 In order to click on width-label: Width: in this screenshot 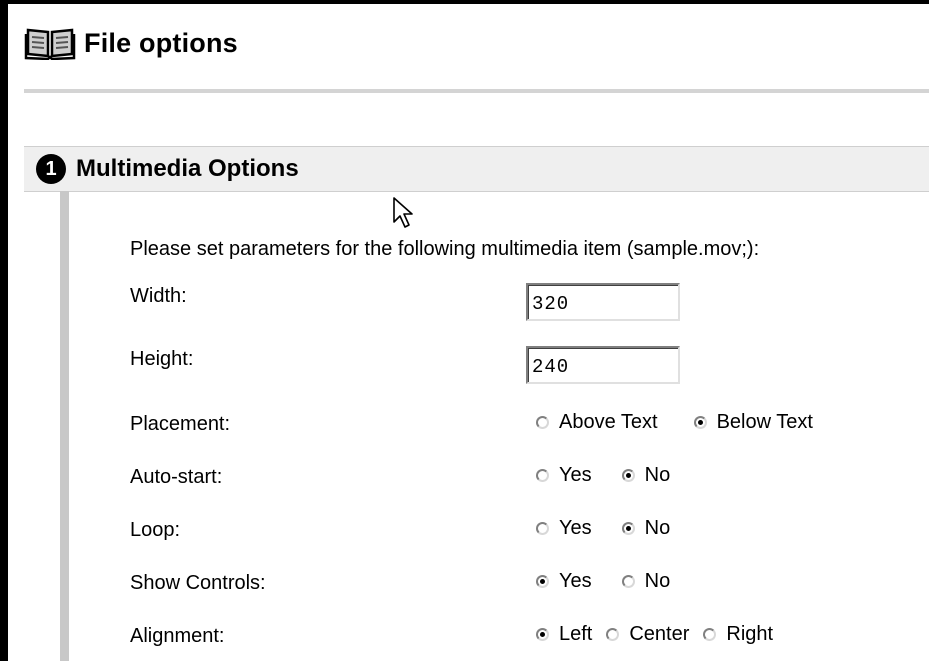, I will do `click(158, 296)`.